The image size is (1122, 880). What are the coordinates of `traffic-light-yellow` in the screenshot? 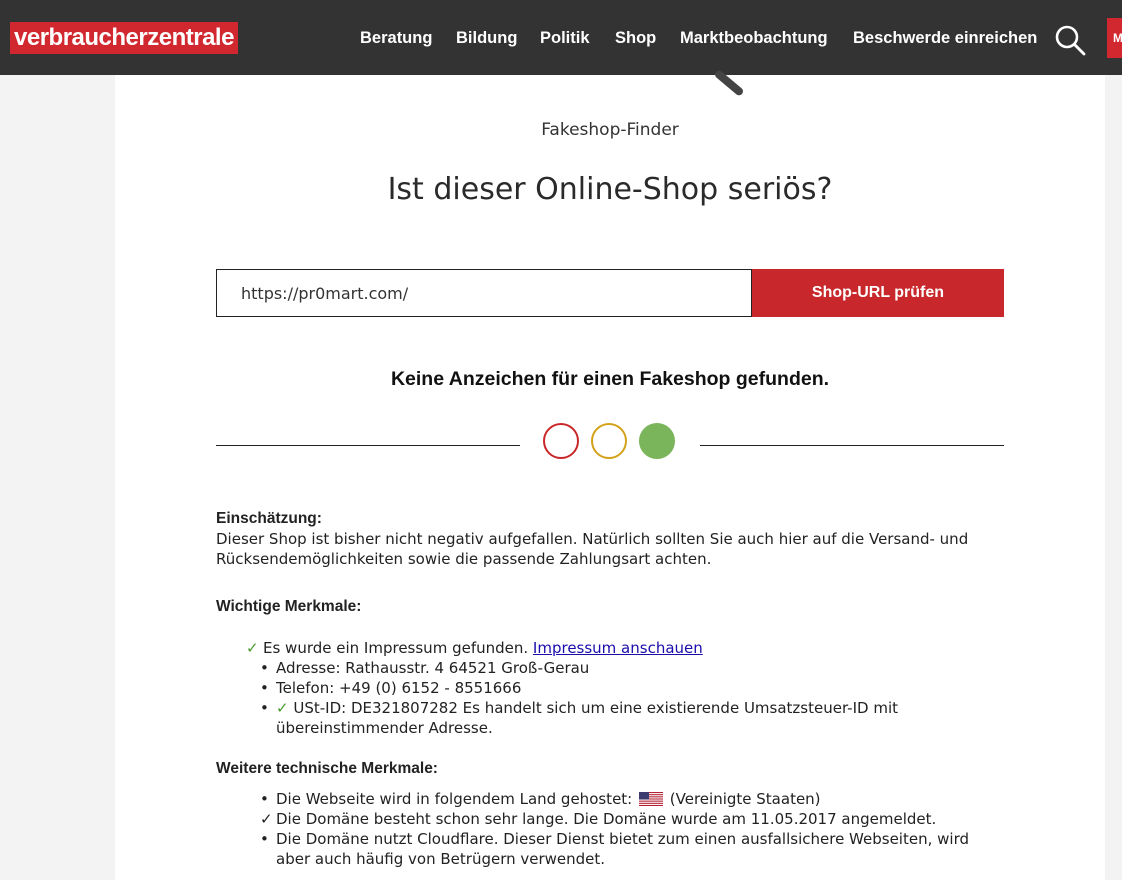 It's located at (609, 441).